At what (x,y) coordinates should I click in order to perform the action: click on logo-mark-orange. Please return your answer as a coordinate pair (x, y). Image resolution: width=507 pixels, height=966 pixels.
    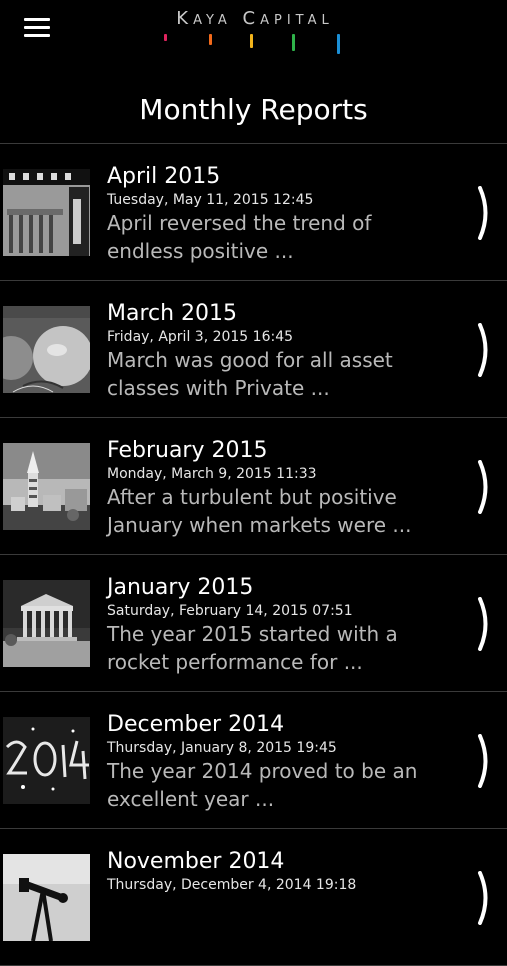
    Looking at the image, I should click on (210, 39).